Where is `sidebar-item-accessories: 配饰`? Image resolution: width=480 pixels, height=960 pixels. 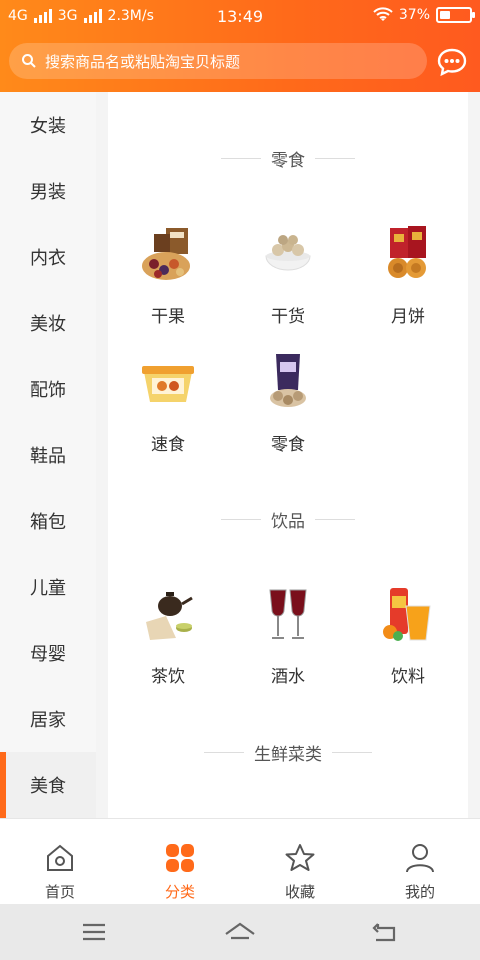
sidebar-item-accessories: 配饰 is located at coordinates (48, 389).